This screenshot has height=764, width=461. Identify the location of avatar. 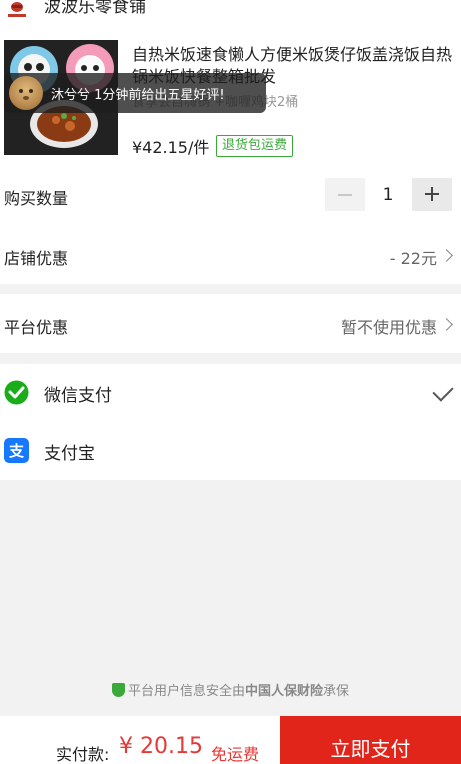
(26, 93).